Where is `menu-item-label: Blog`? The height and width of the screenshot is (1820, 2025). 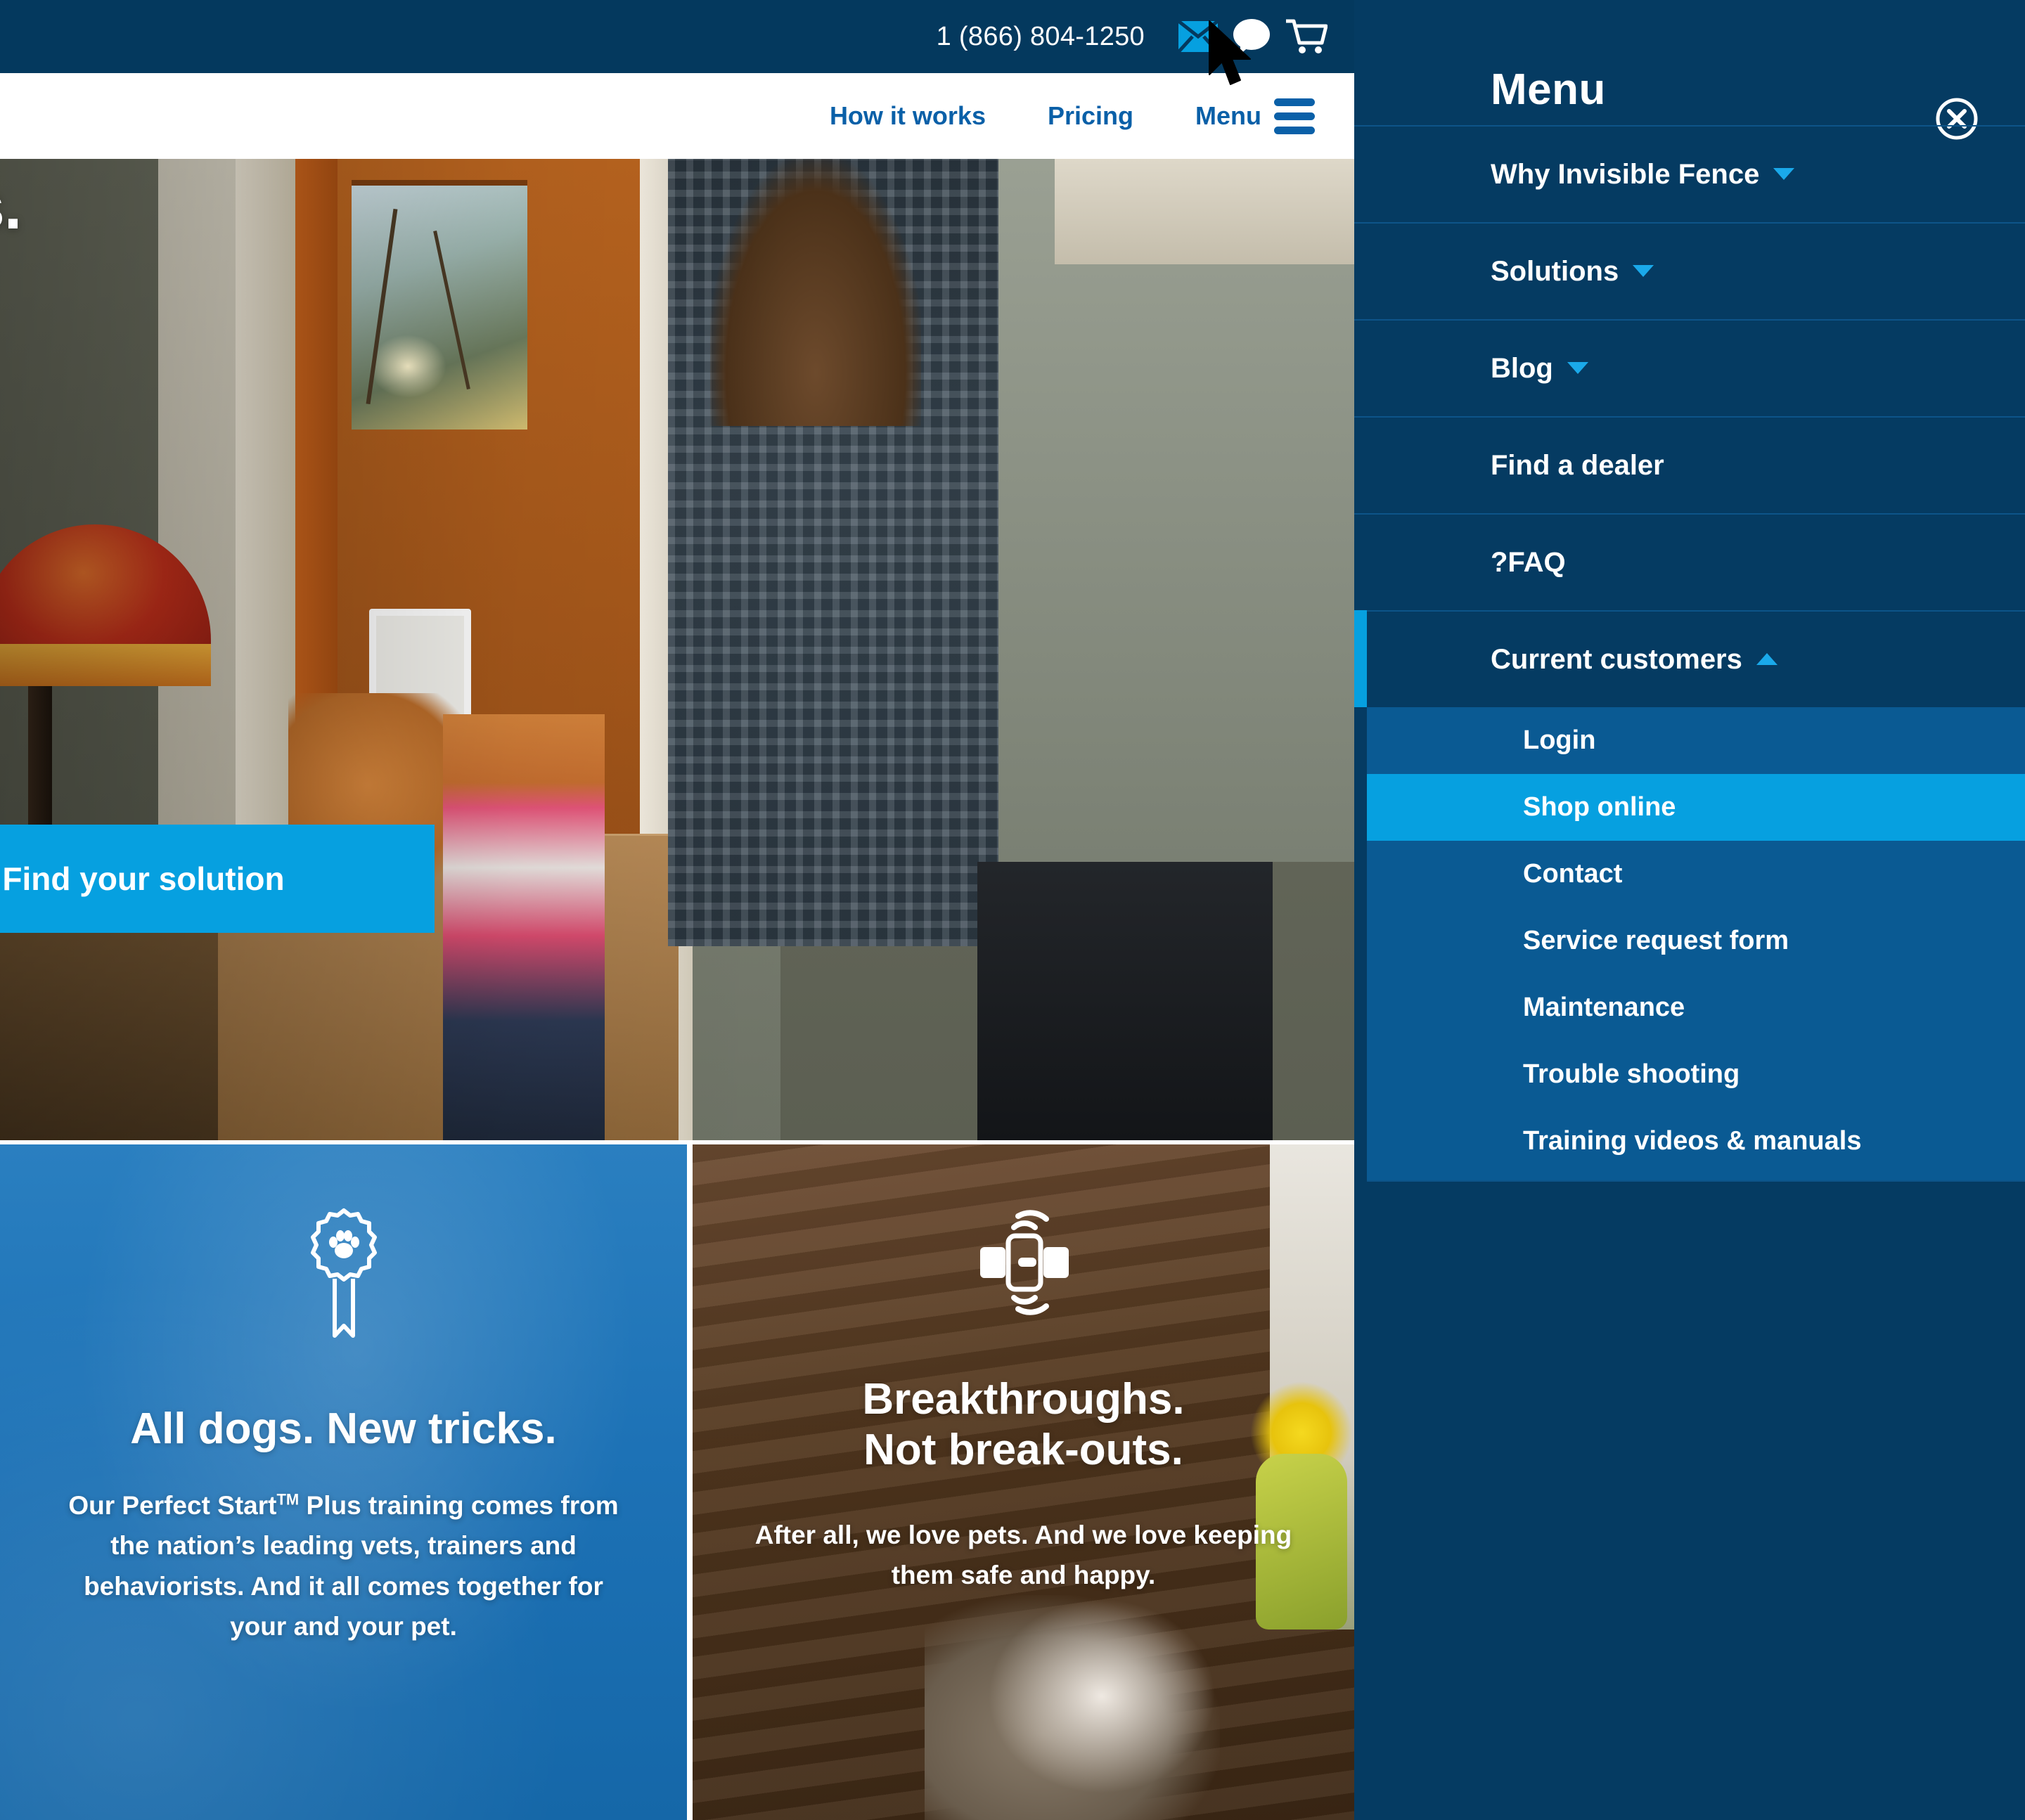 menu-item-label: Blog is located at coordinates (1522, 368).